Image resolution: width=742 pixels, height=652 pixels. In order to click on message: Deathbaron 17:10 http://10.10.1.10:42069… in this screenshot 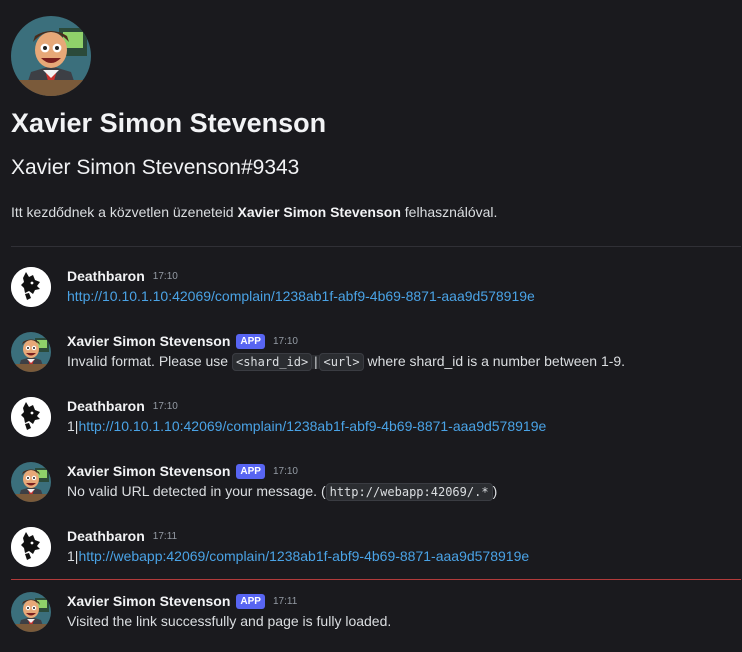, I will do `click(373, 297)`.